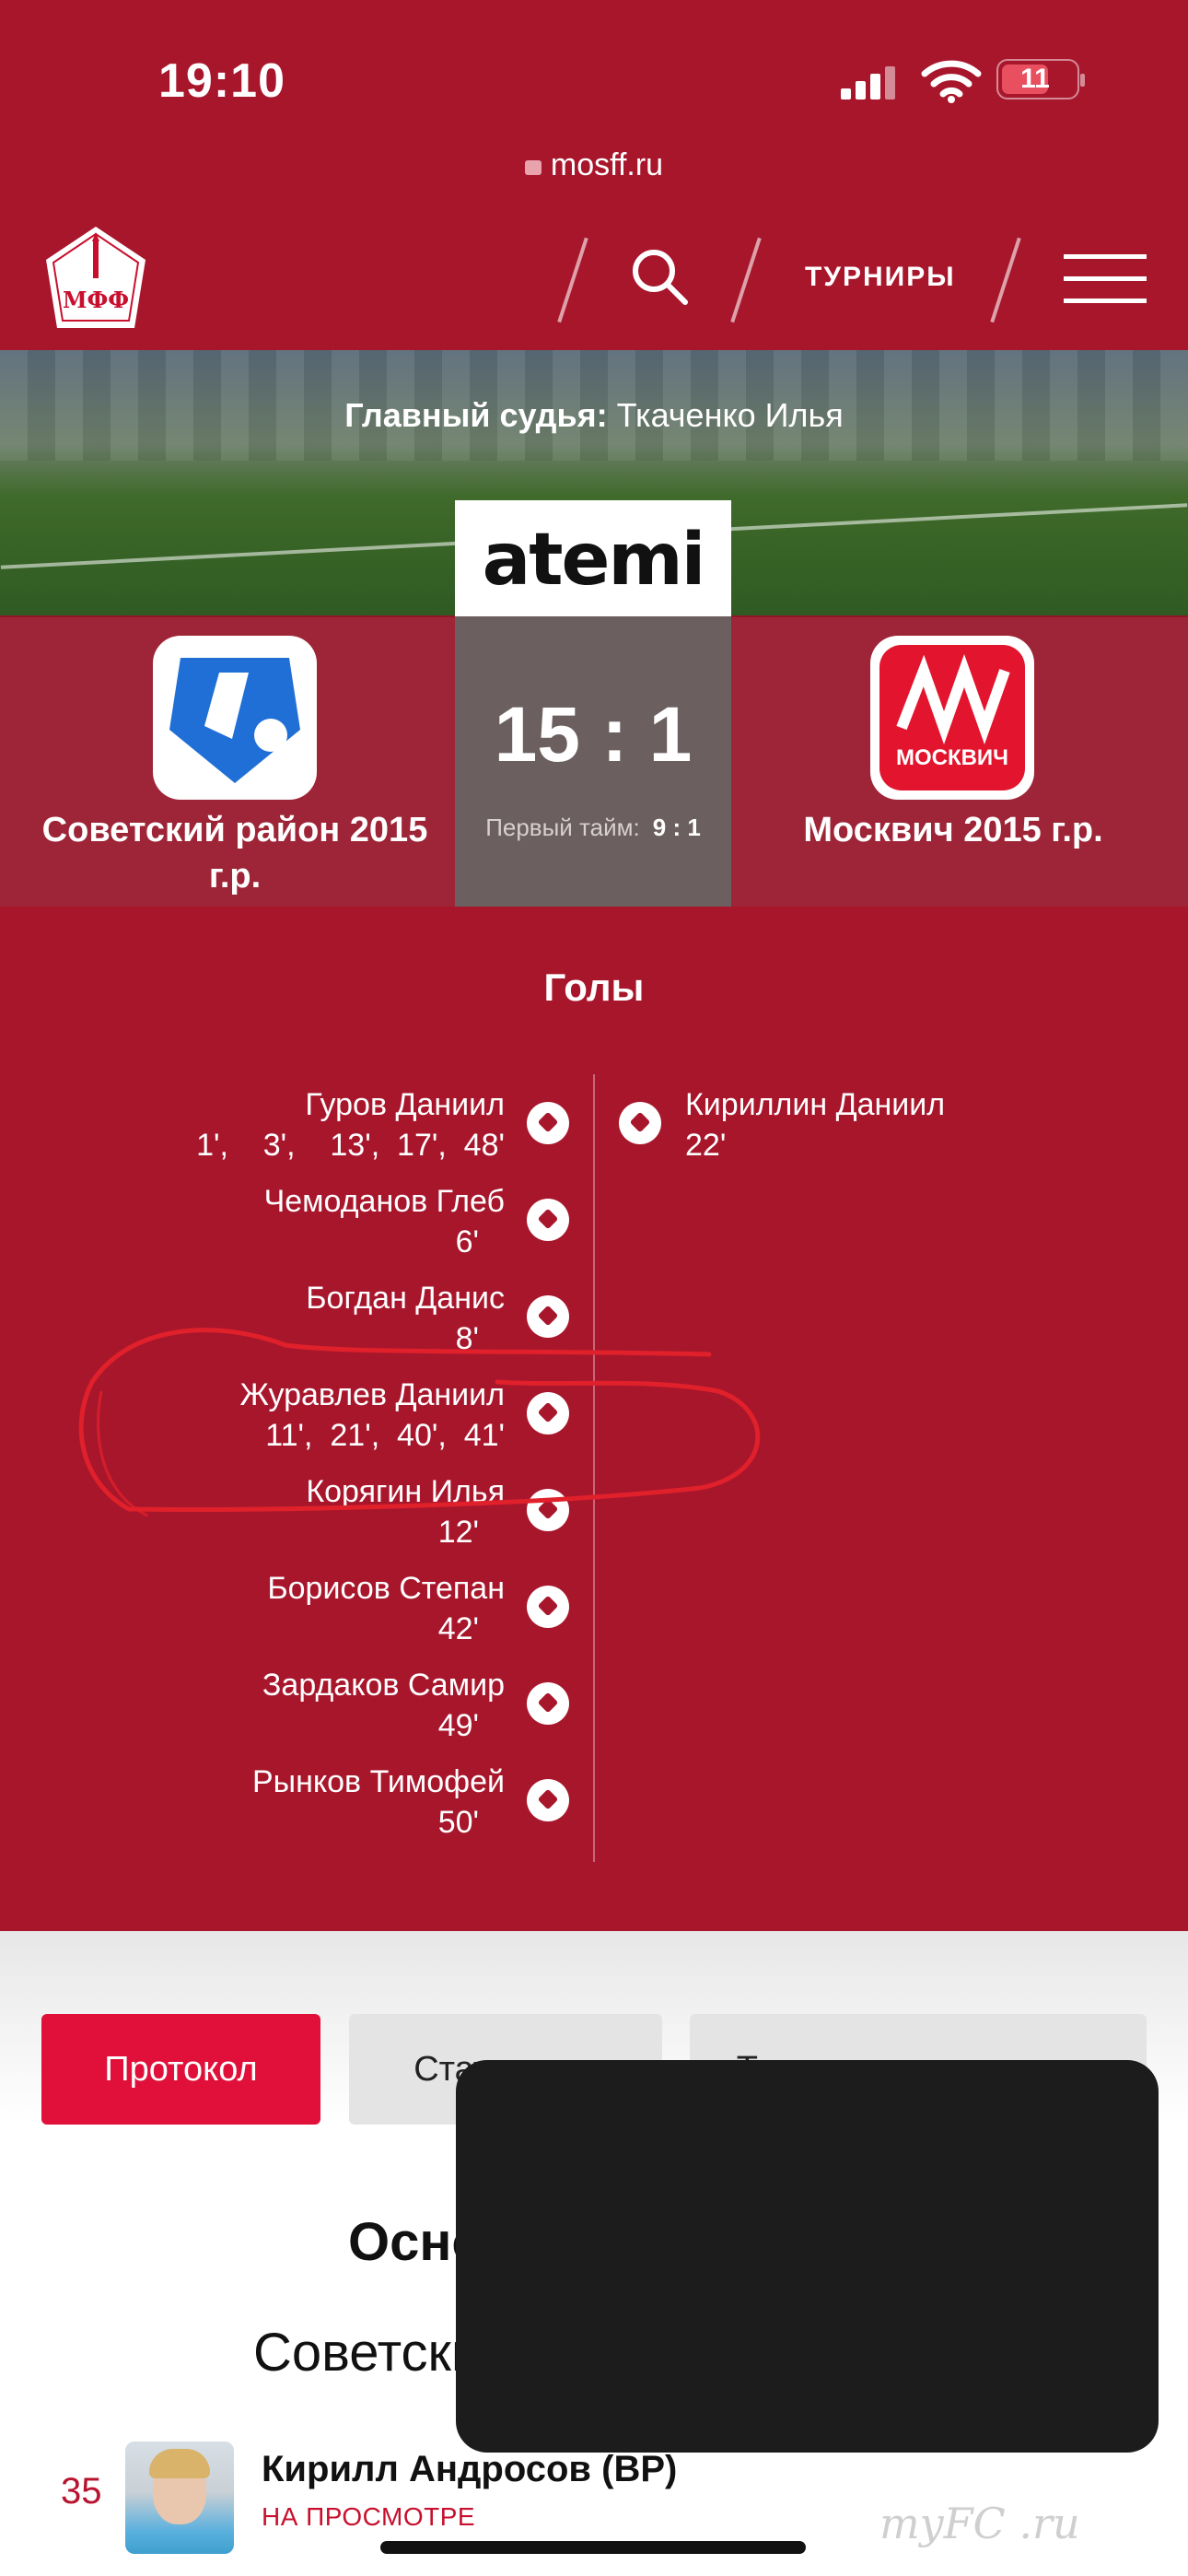  What do you see at coordinates (419, 1422) in the screenshot?
I see `marker-annotation` at bounding box center [419, 1422].